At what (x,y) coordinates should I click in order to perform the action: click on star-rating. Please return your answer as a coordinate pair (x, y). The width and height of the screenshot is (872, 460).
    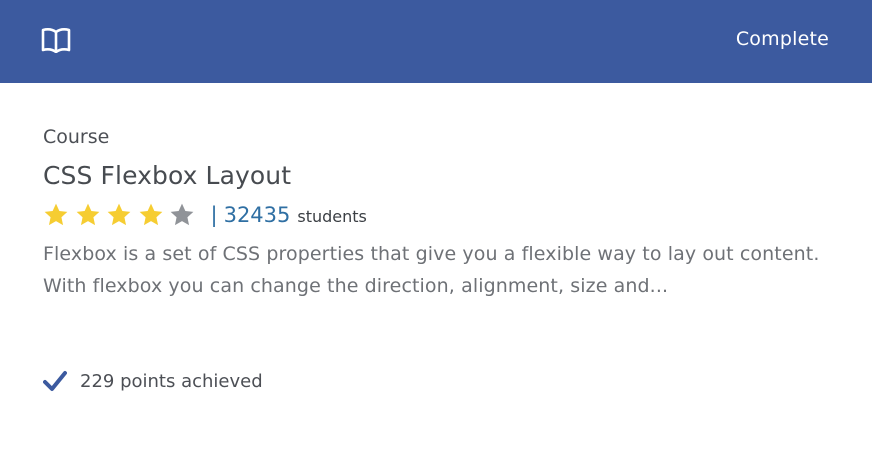
    Looking at the image, I should click on (122, 215).